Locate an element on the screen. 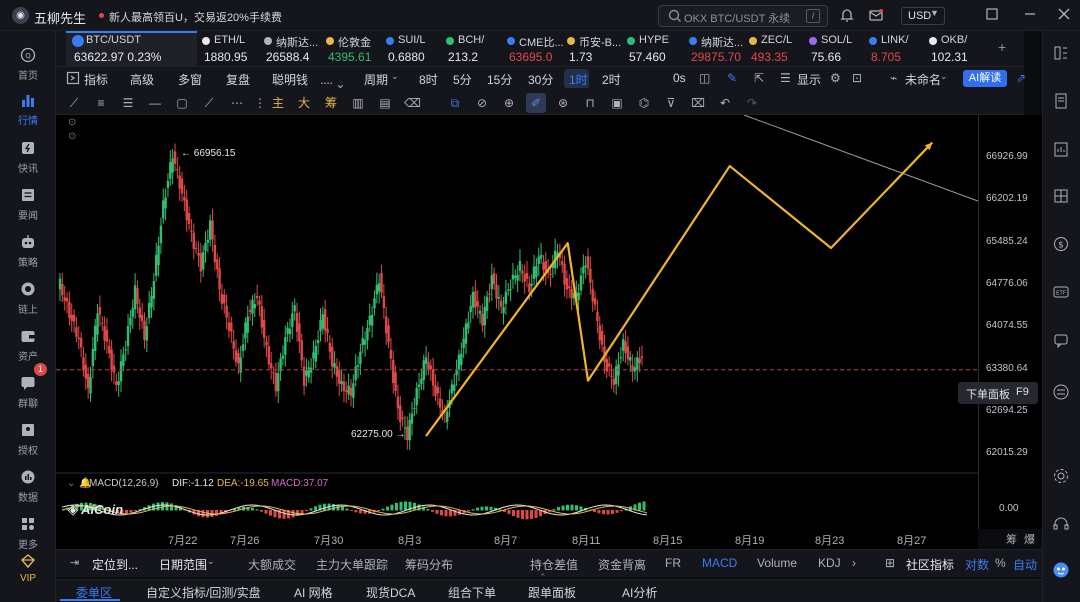 This screenshot has height=602, width=1080. display-button: 显示 is located at coordinates (809, 79).